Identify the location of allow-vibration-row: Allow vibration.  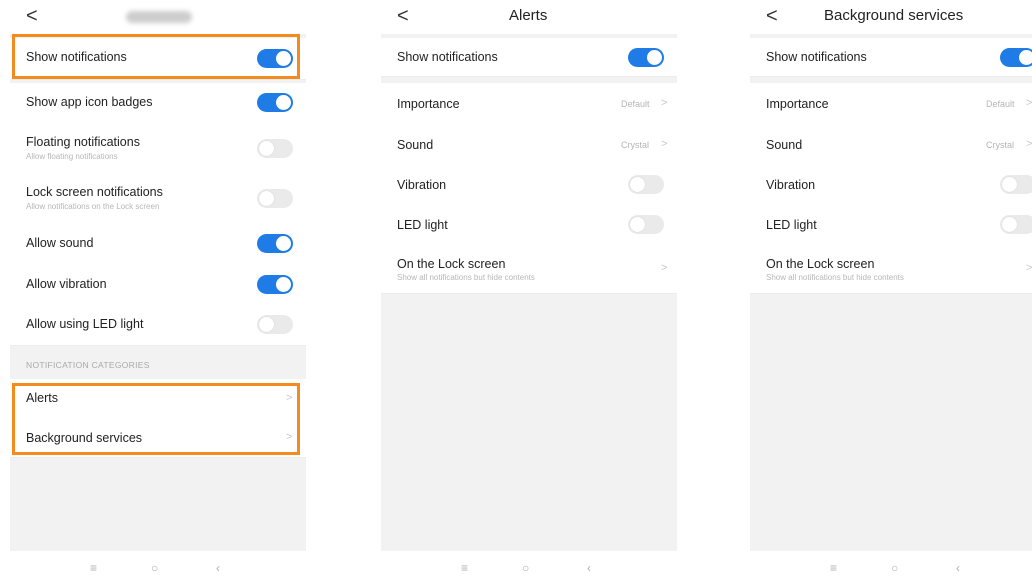
(158, 285).